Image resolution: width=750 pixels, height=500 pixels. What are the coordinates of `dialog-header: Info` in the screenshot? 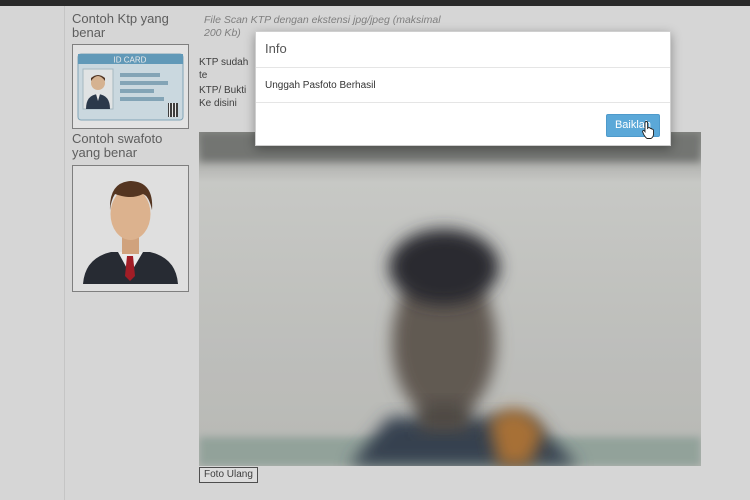 It's located at (463, 50).